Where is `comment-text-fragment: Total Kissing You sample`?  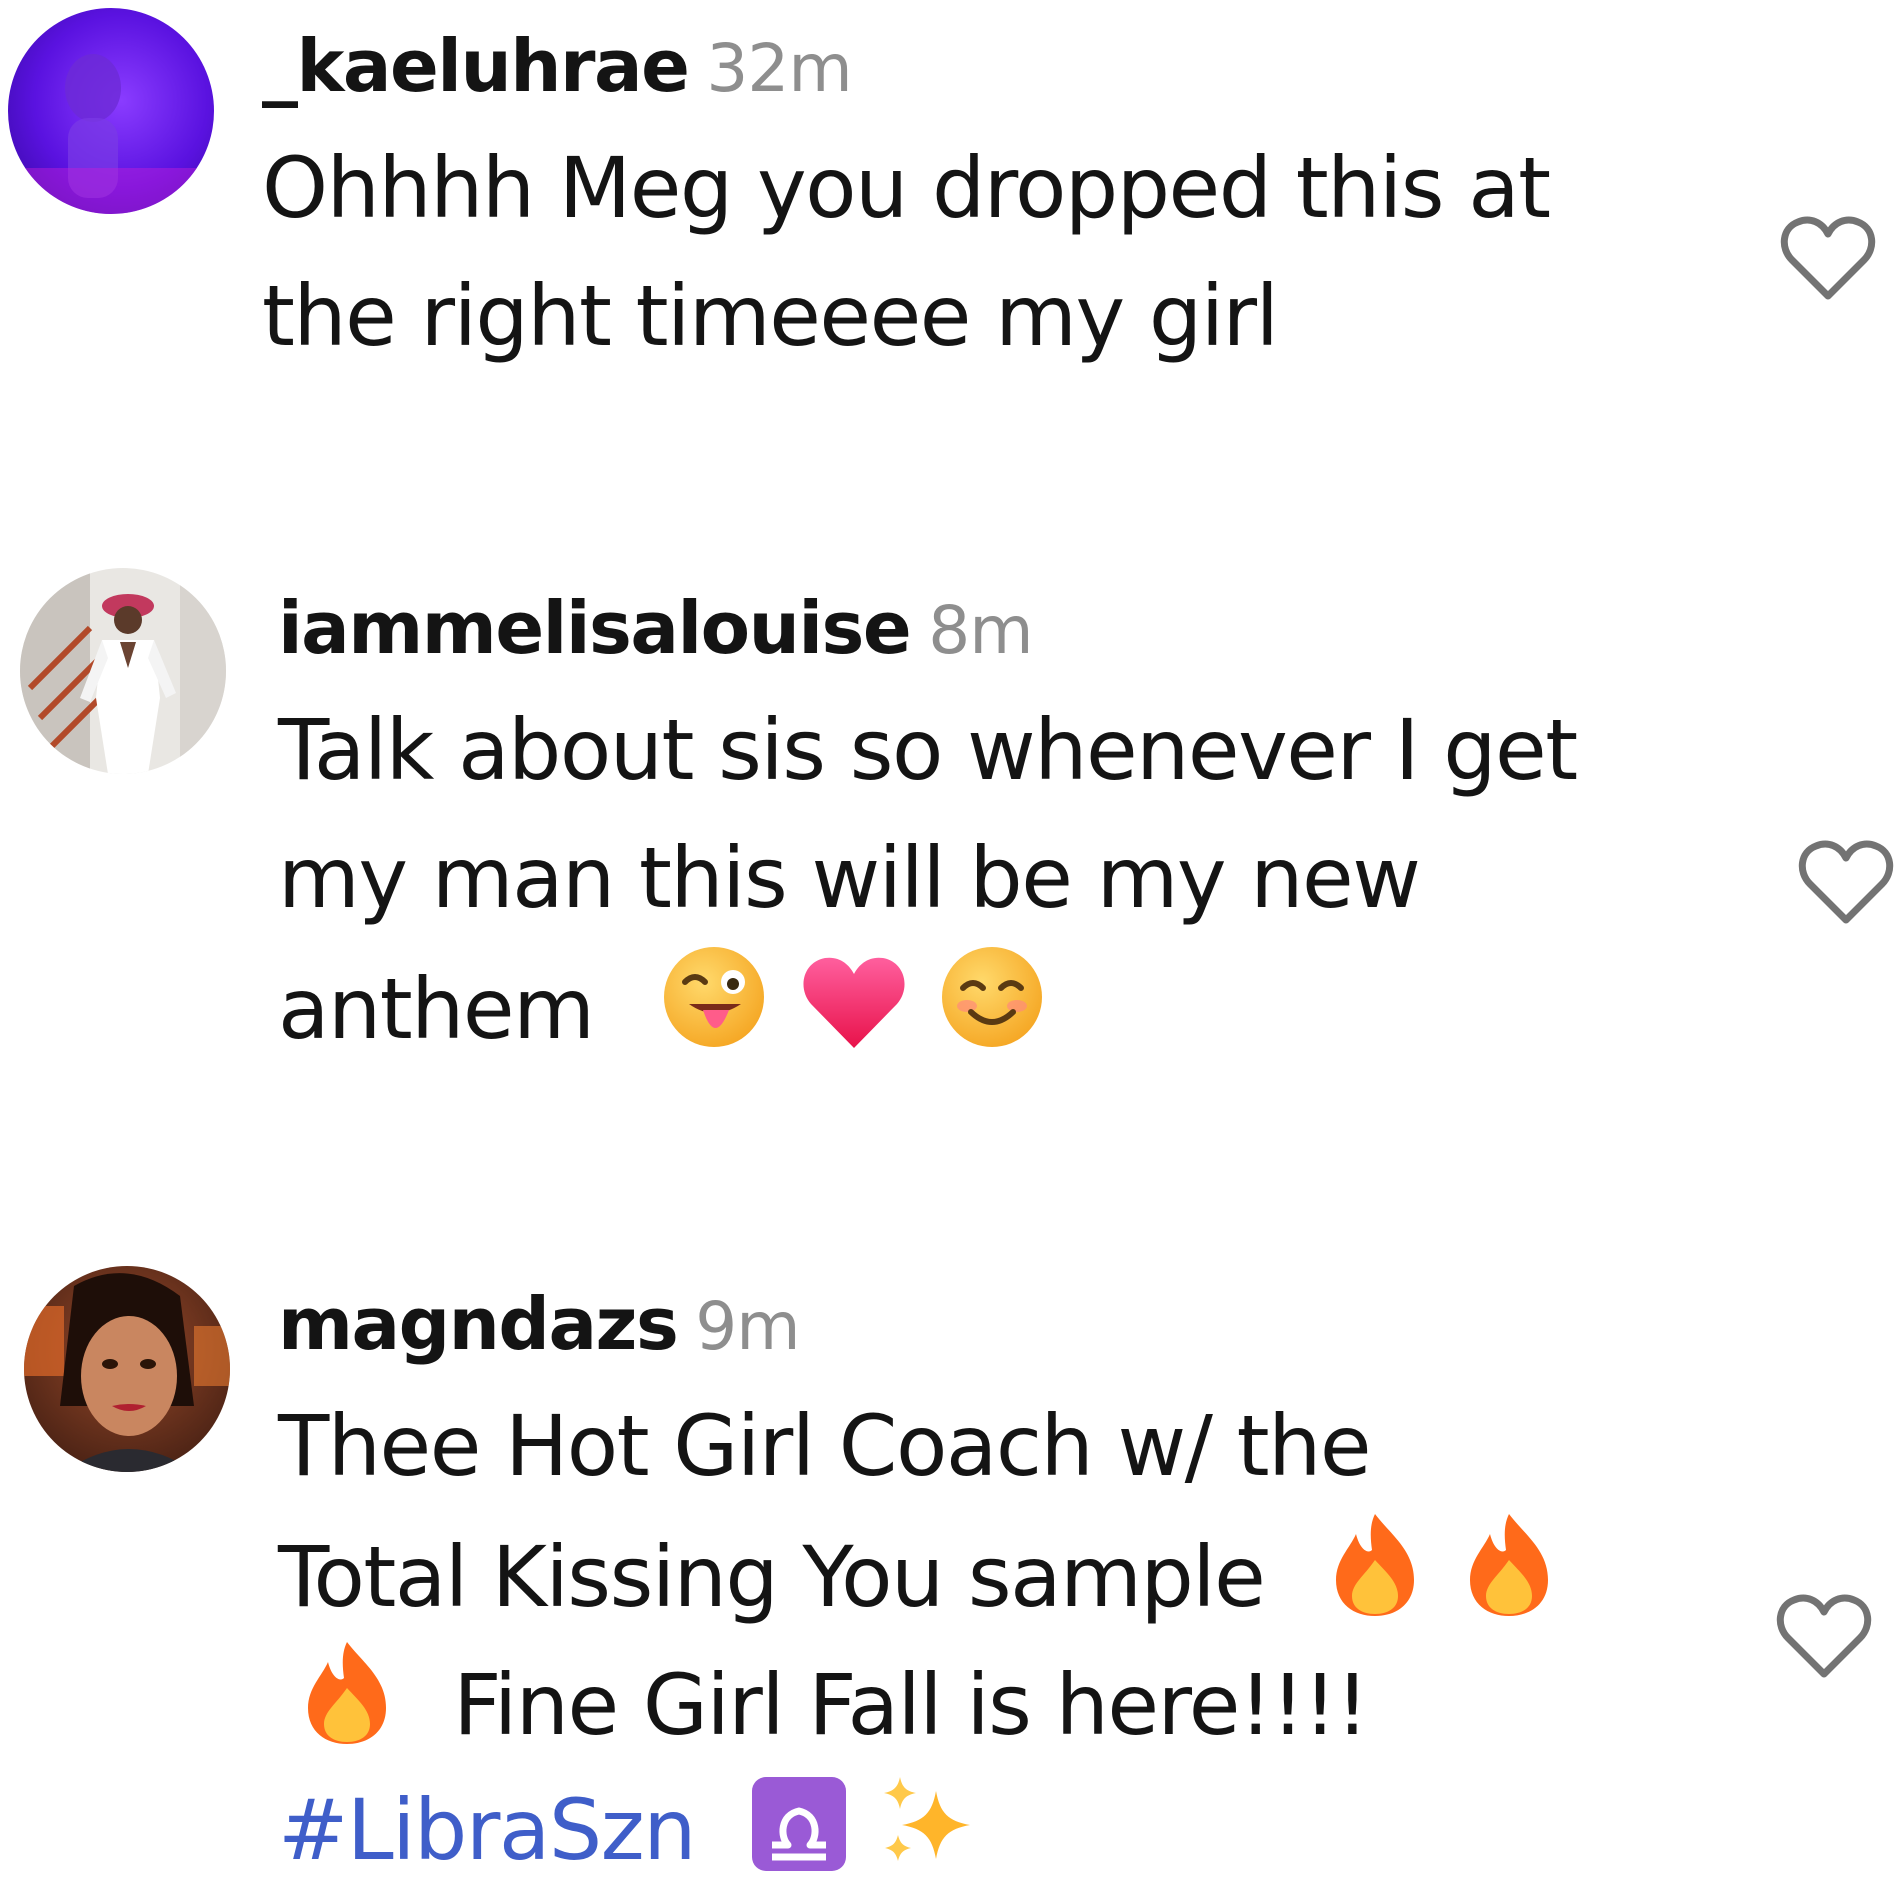 comment-text-fragment: Total Kissing You sample is located at coordinates (772, 1577).